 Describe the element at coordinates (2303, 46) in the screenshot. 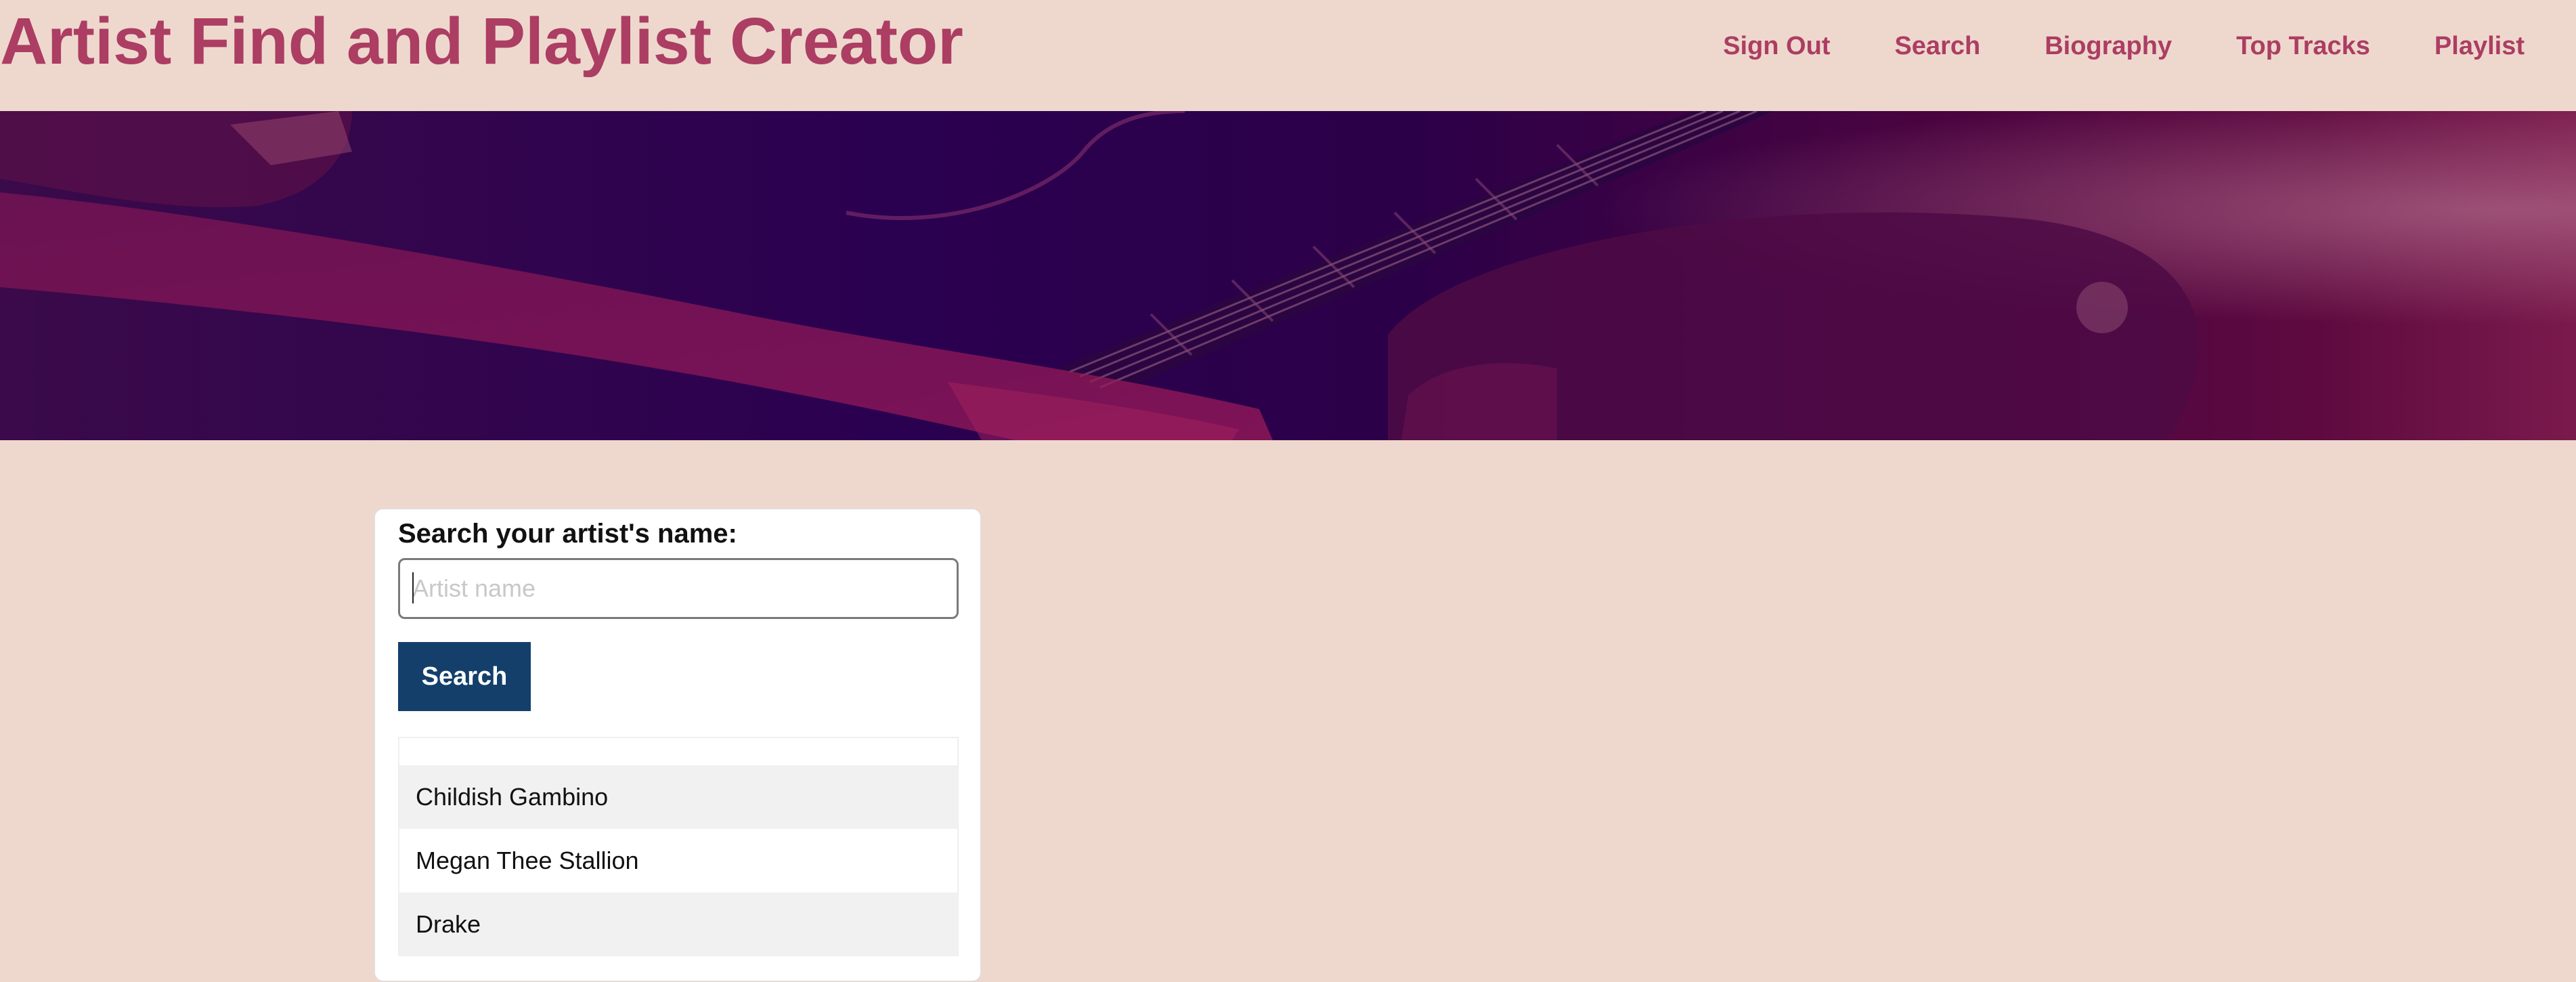

I see `nav-top-tracks: Top Tracks` at that location.